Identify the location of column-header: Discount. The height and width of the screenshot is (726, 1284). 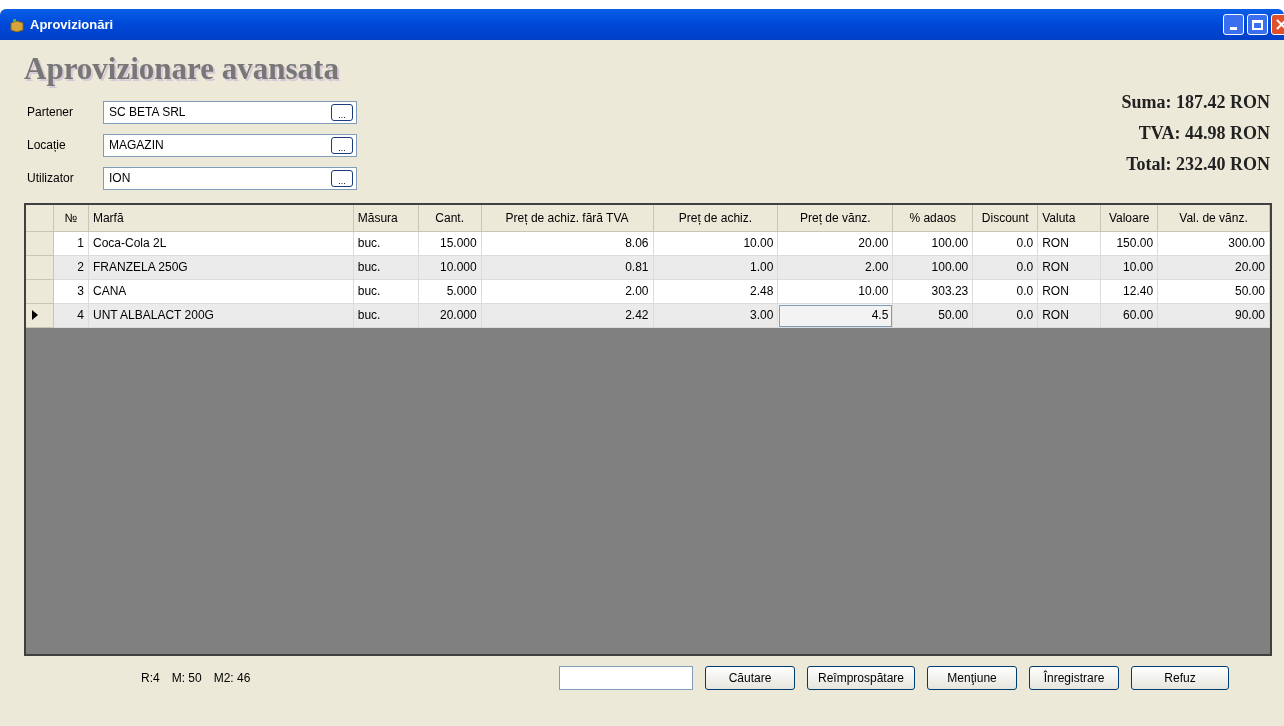
(1006, 218).